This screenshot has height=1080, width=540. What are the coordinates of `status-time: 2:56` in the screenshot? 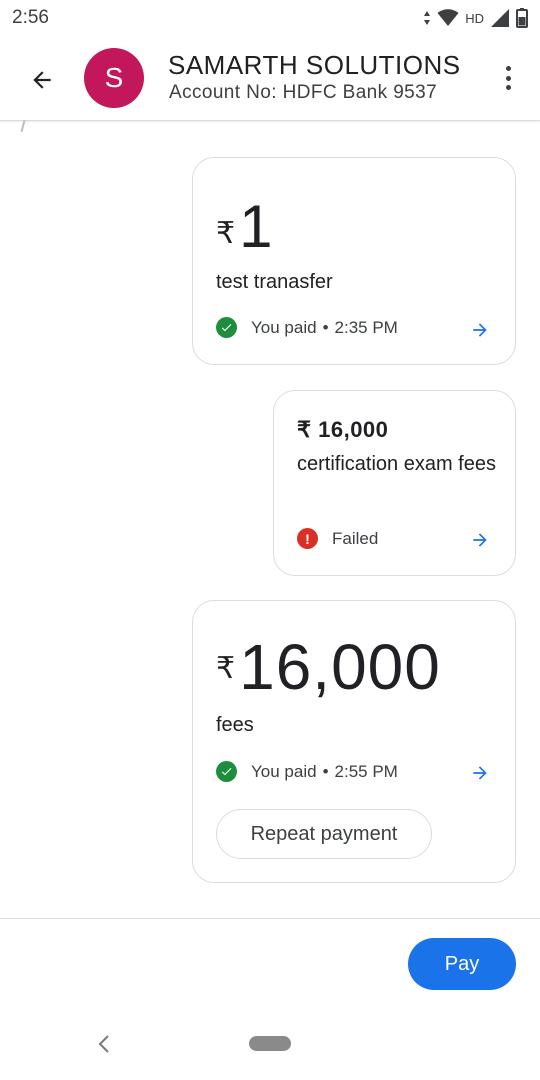 It's located at (30, 17).